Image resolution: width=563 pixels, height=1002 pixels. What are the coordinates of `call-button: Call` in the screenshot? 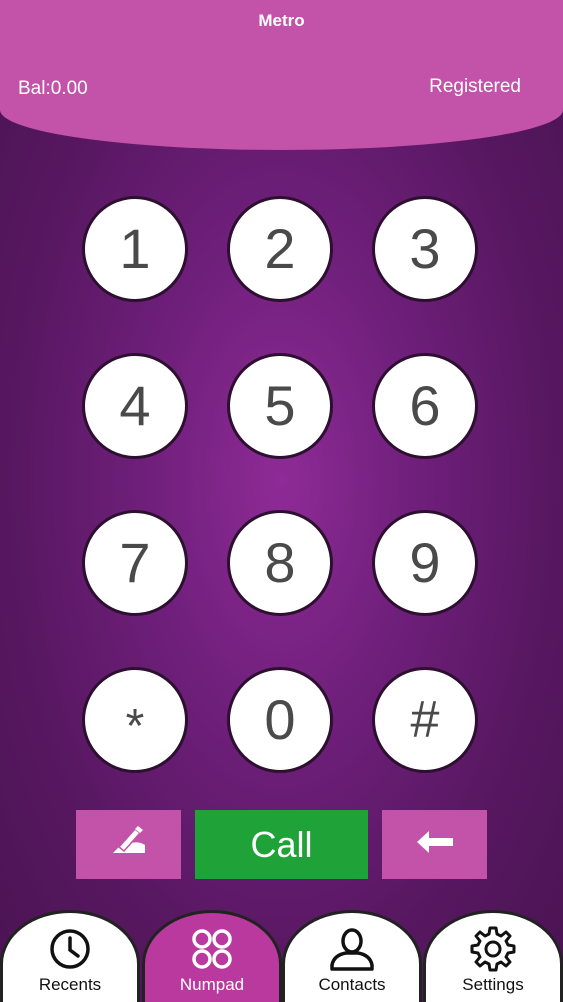 It's located at (281, 844).